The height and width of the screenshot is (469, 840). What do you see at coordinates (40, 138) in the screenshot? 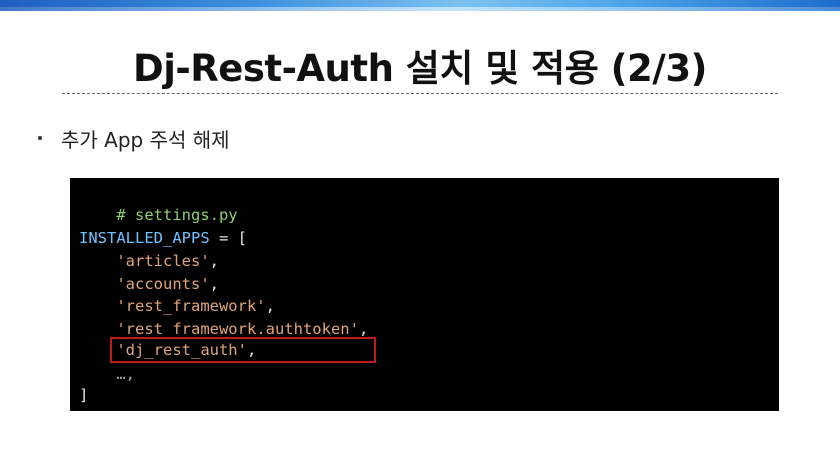
I see `bullet-dot-icon` at bounding box center [40, 138].